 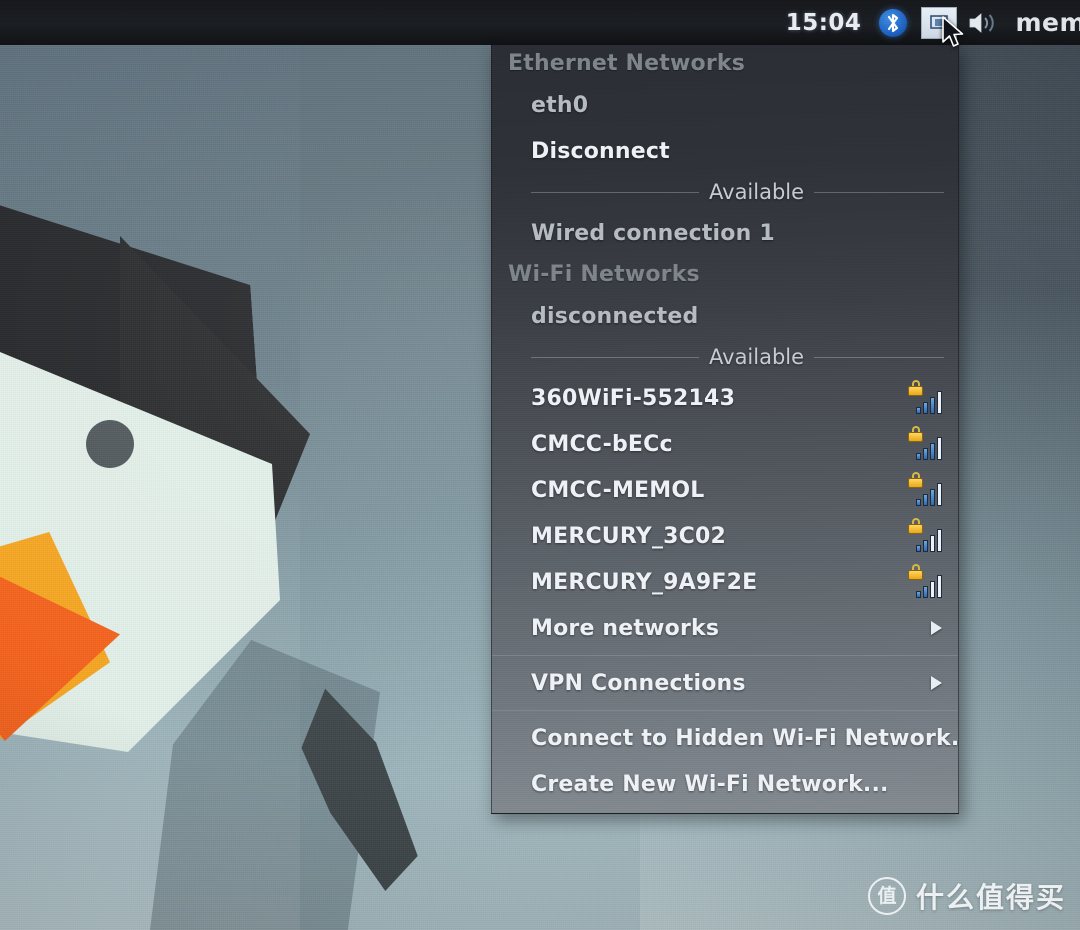 What do you see at coordinates (725, 105) in the screenshot?
I see `ethernet-device-eth0: eth0` at bounding box center [725, 105].